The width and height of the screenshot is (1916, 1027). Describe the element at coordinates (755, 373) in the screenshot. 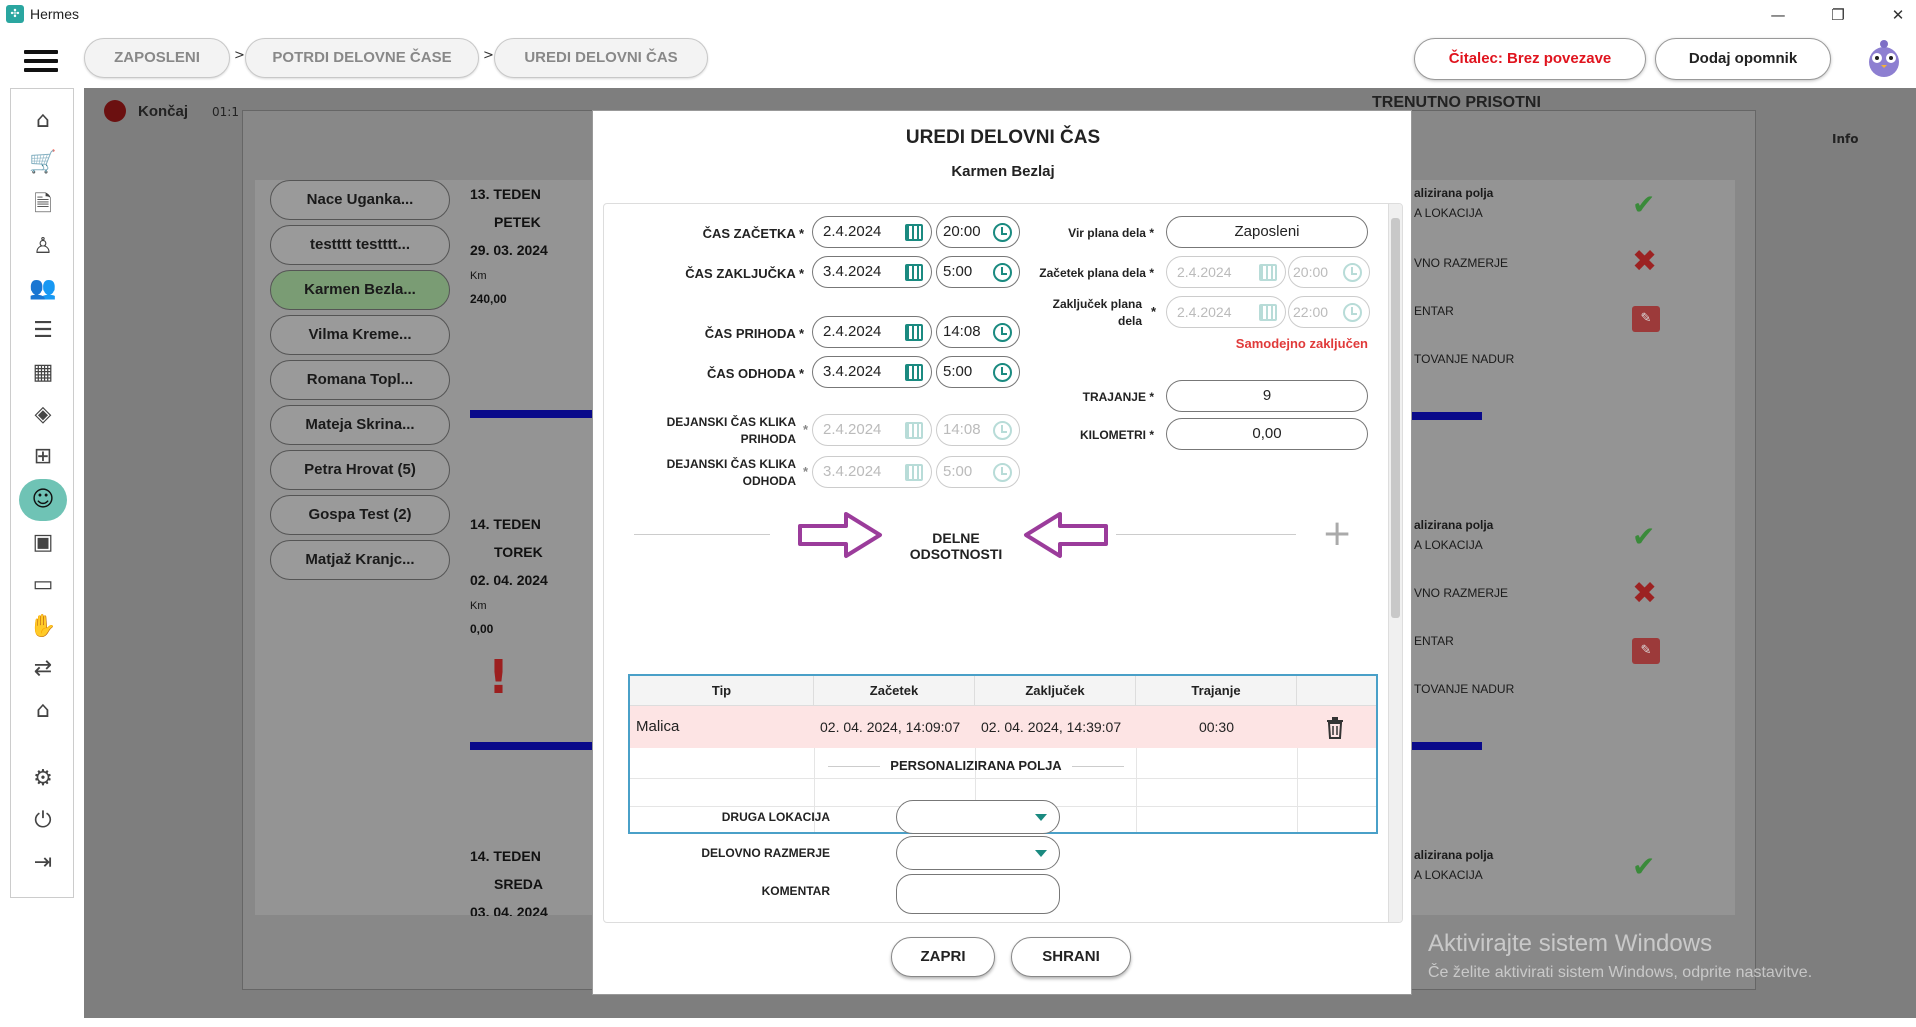

I see `departure-label: ČAS ODHODA *` at that location.